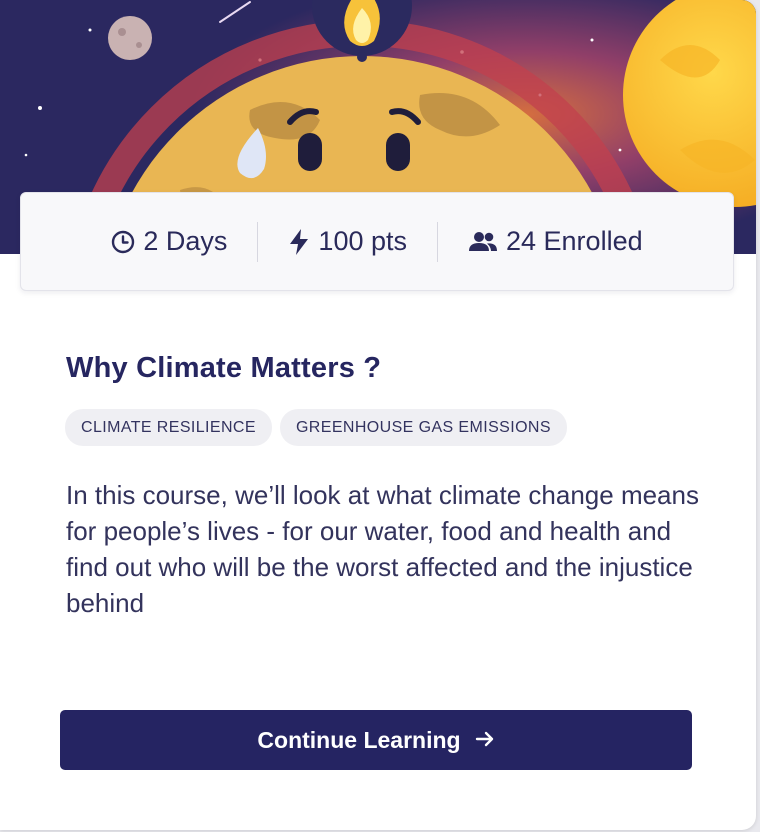 This screenshot has height=832, width=760. Describe the element at coordinates (299, 242) in the screenshot. I see `lightning-icon` at that location.